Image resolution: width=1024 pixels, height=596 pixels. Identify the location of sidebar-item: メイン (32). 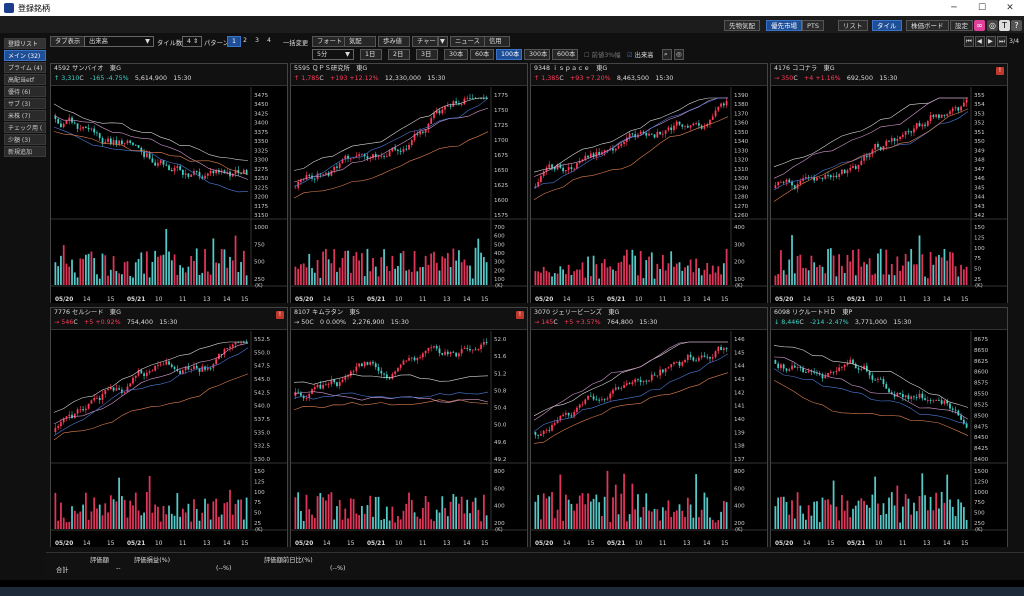
(25, 55).